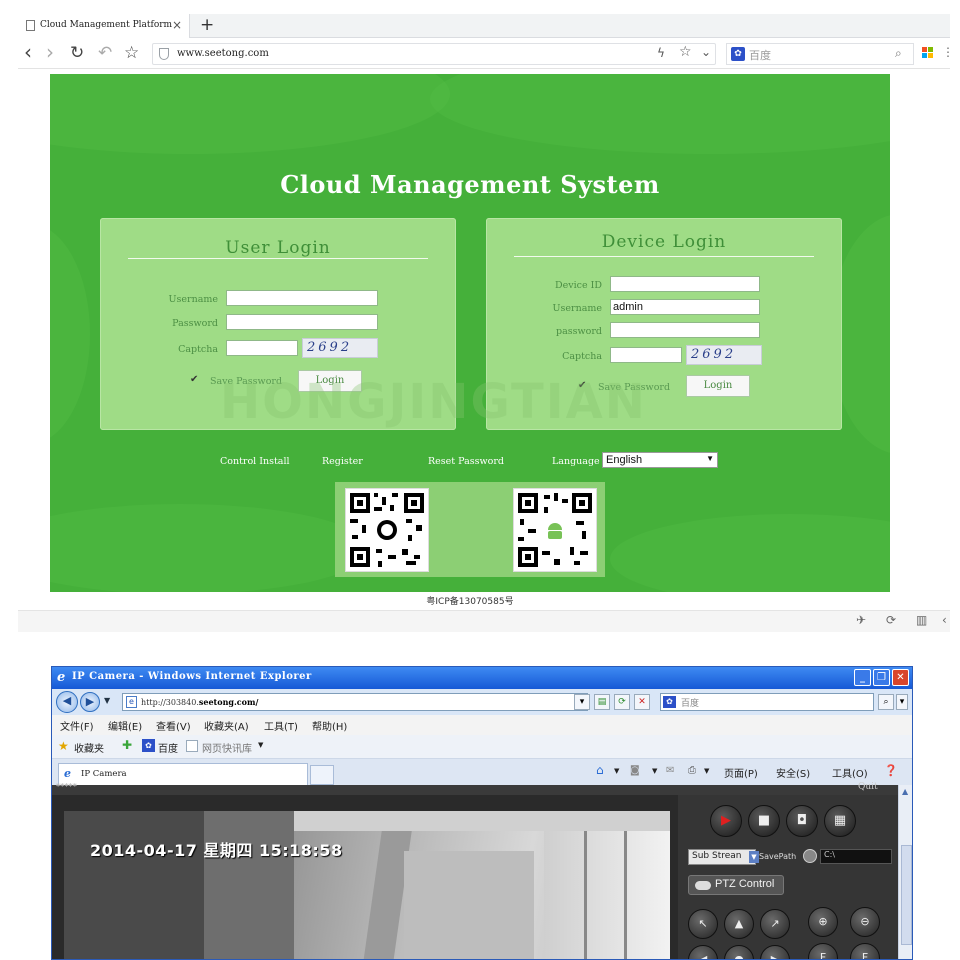  I want to click on snapshot-camera-icon: ◘, so click(802, 821).